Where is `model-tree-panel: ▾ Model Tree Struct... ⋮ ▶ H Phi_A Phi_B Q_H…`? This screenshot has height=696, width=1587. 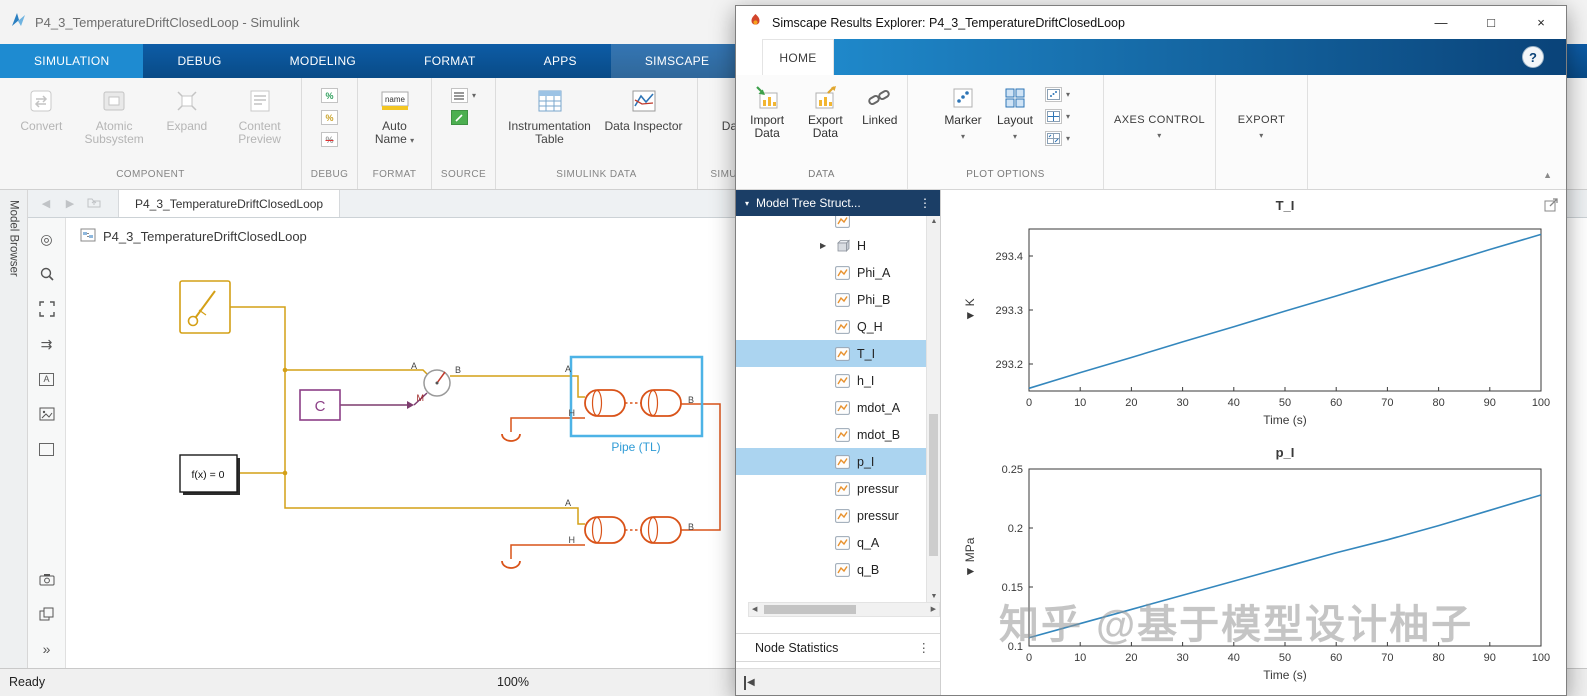 model-tree-panel: ▾ Model Tree Struct... ⋮ ▶ H Phi_A Phi_B Q_H… is located at coordinates (838, 442).